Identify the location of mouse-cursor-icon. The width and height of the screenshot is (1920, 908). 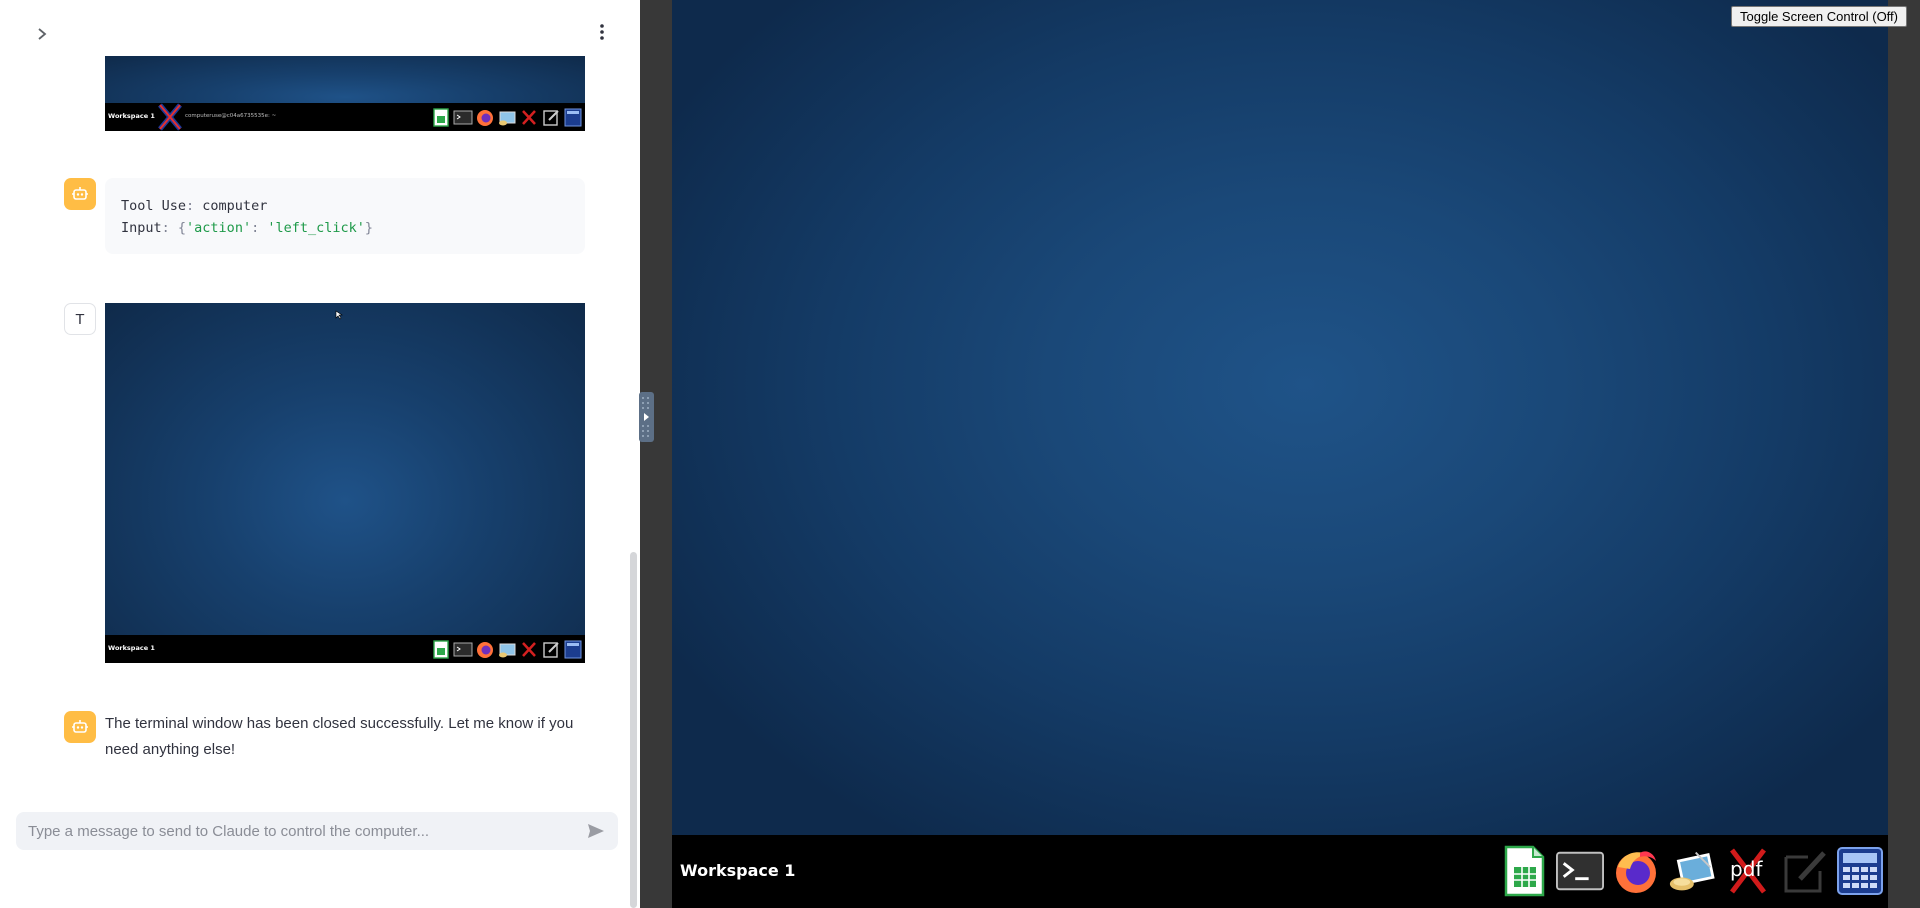
(339, 315).